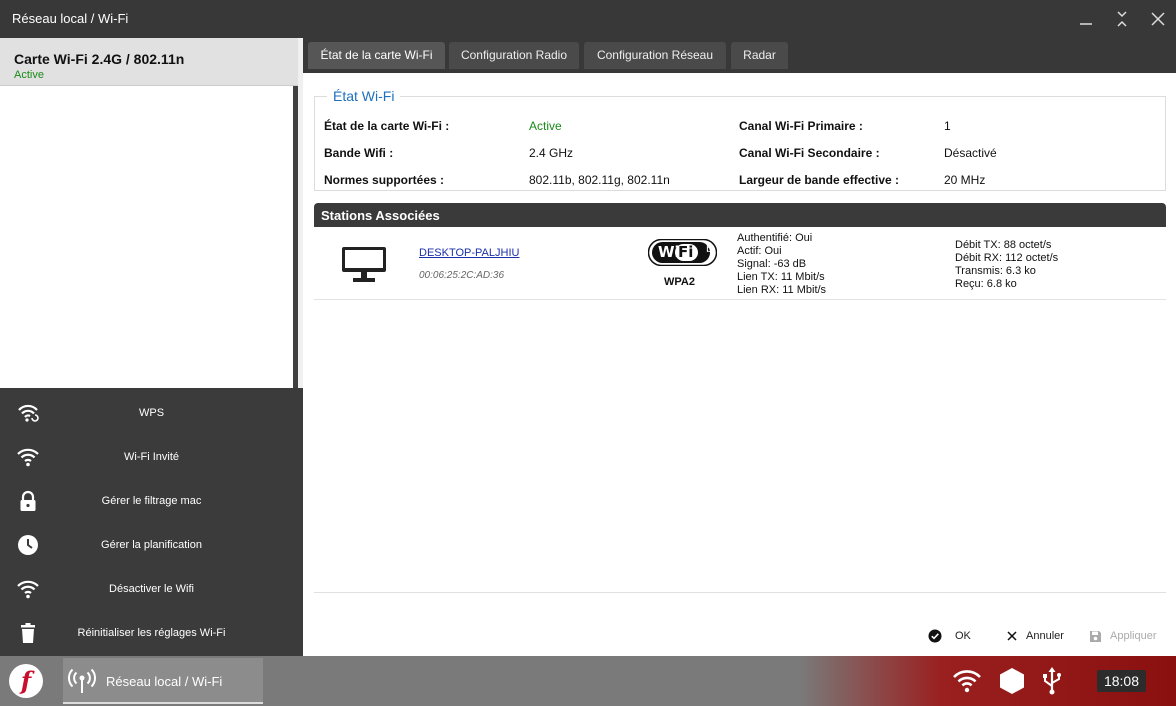  I want to click on wps-button: WPS, so click(151, 412).